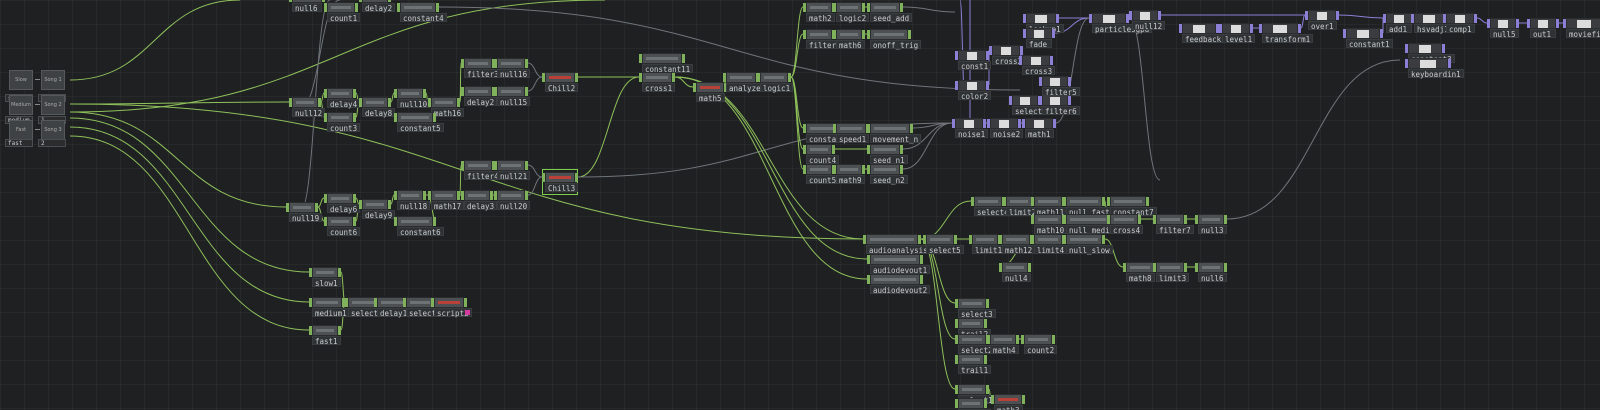 Image resolution: width=1600 pixels, height=410 pixels. What do you see at coordinates (53, 80) in the screenshot?
I see `song-button-1: Song 1` at bounding box center [53, 80].